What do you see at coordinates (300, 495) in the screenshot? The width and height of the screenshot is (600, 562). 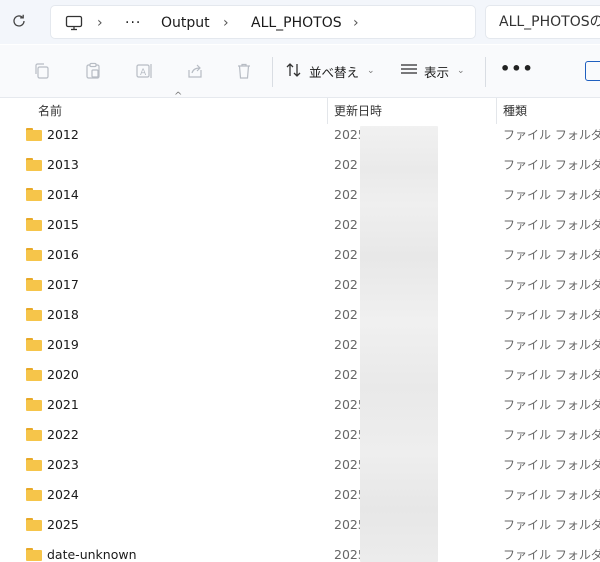 I see `table-row: 20242025/ファイル フォルダー` at bounding box center [300, 495].